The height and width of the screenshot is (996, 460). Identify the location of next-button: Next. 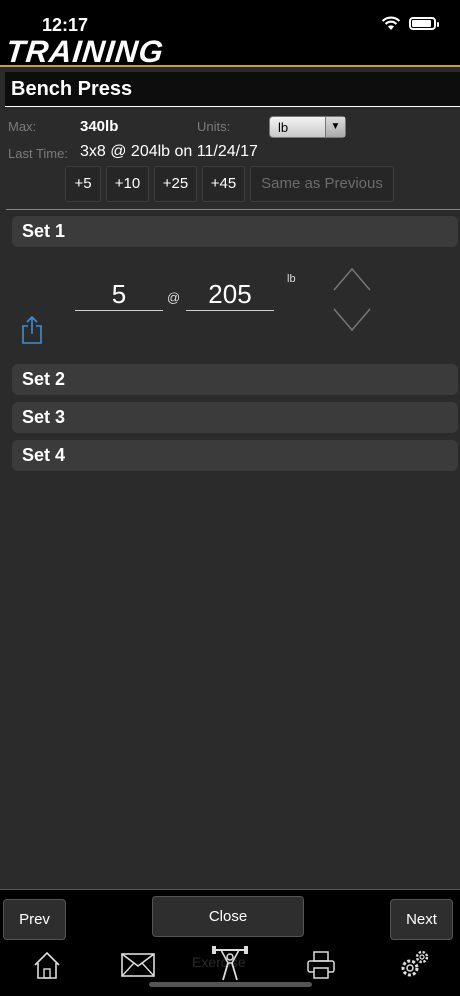
(421, 919).